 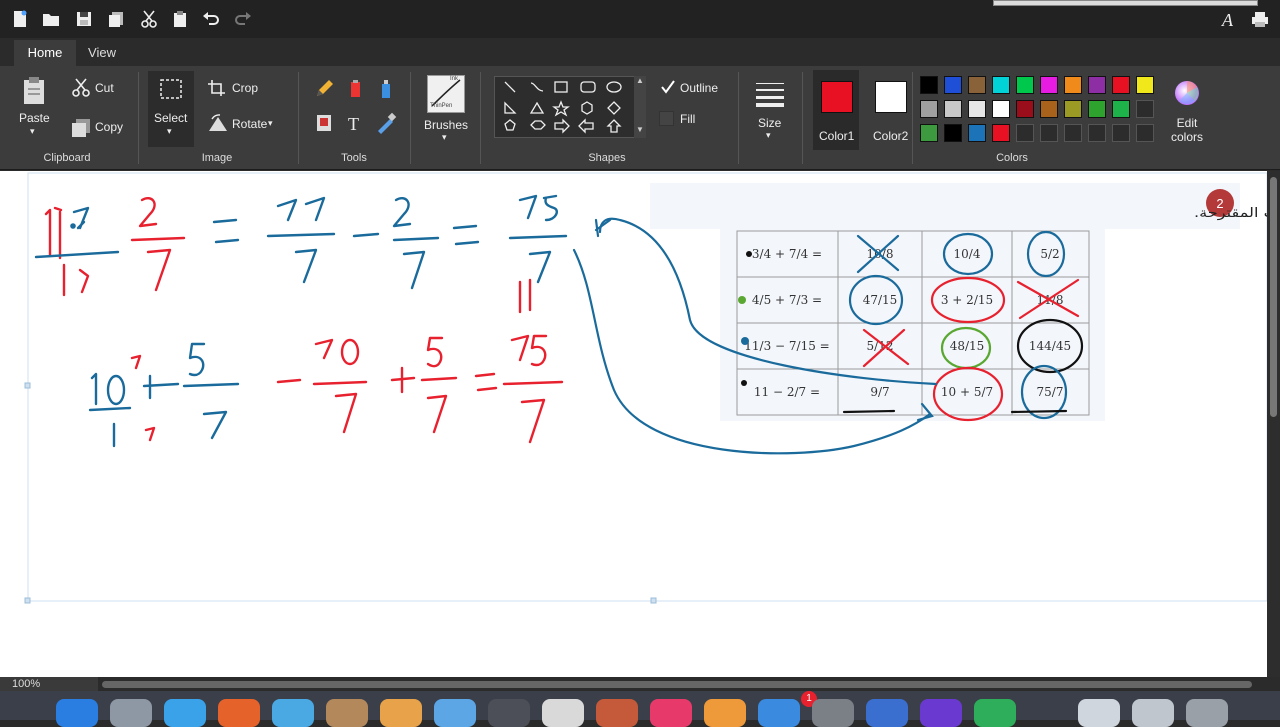 I want to click on books-icon, so click(x=725, y=713).